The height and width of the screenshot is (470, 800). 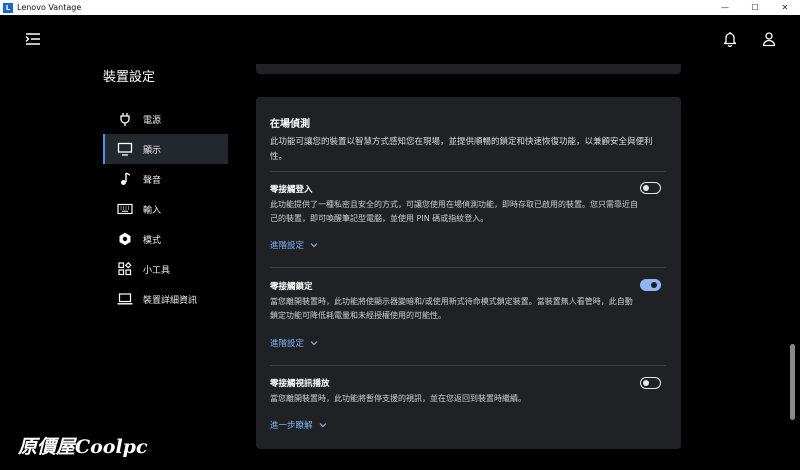 I want to click on setting-title-zero-touch-video: 零接觸視訊播放, so click(x=300, y=384).